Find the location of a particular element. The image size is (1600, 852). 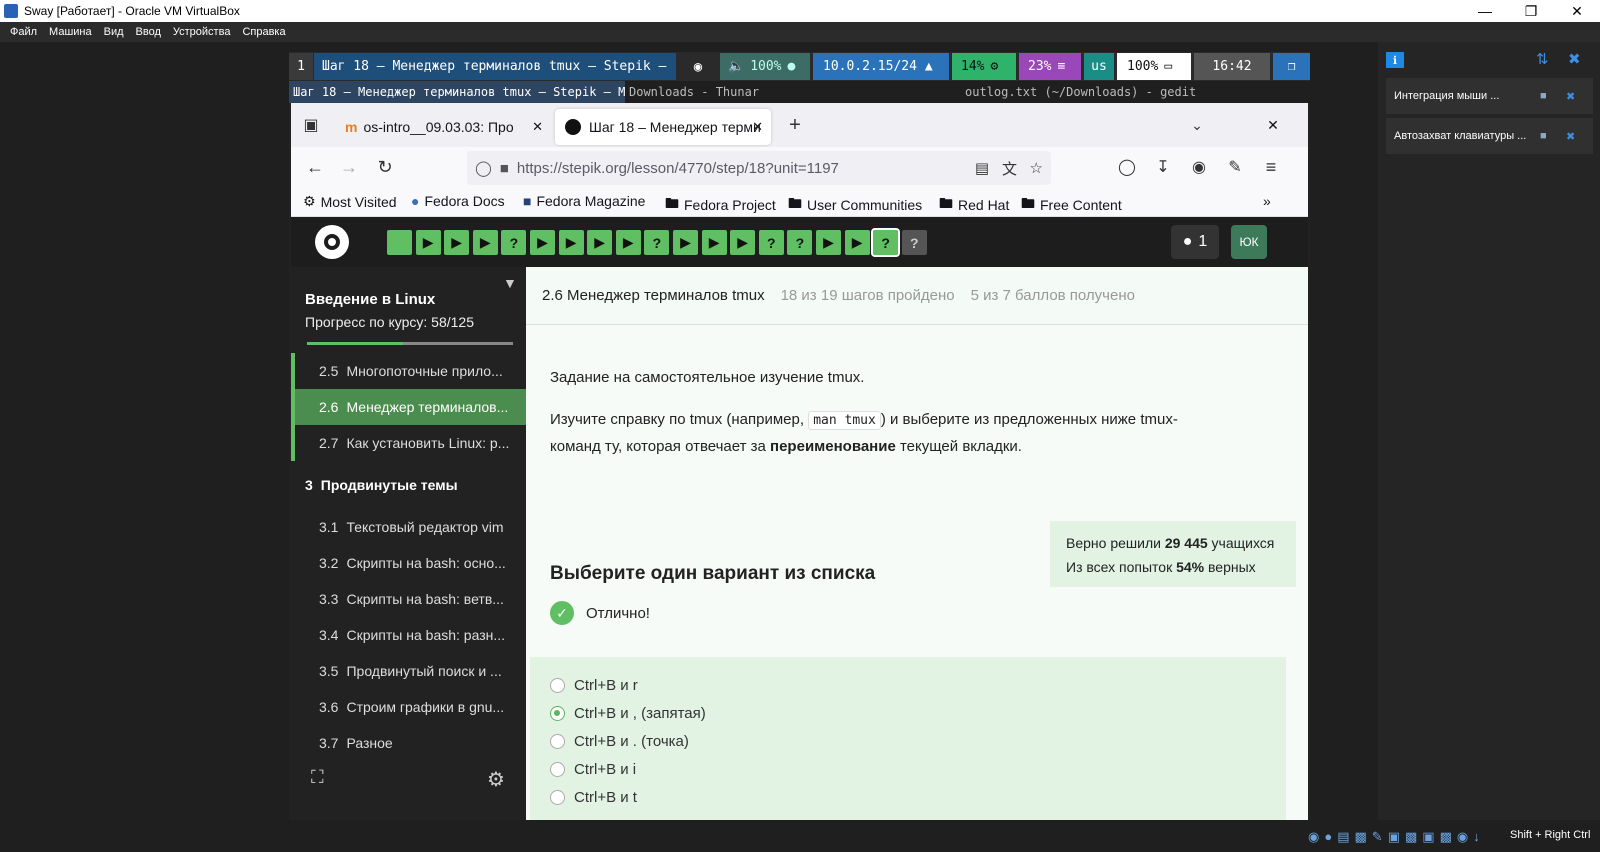

course-title: Введение в Linux is located at coordinates (370, 299).